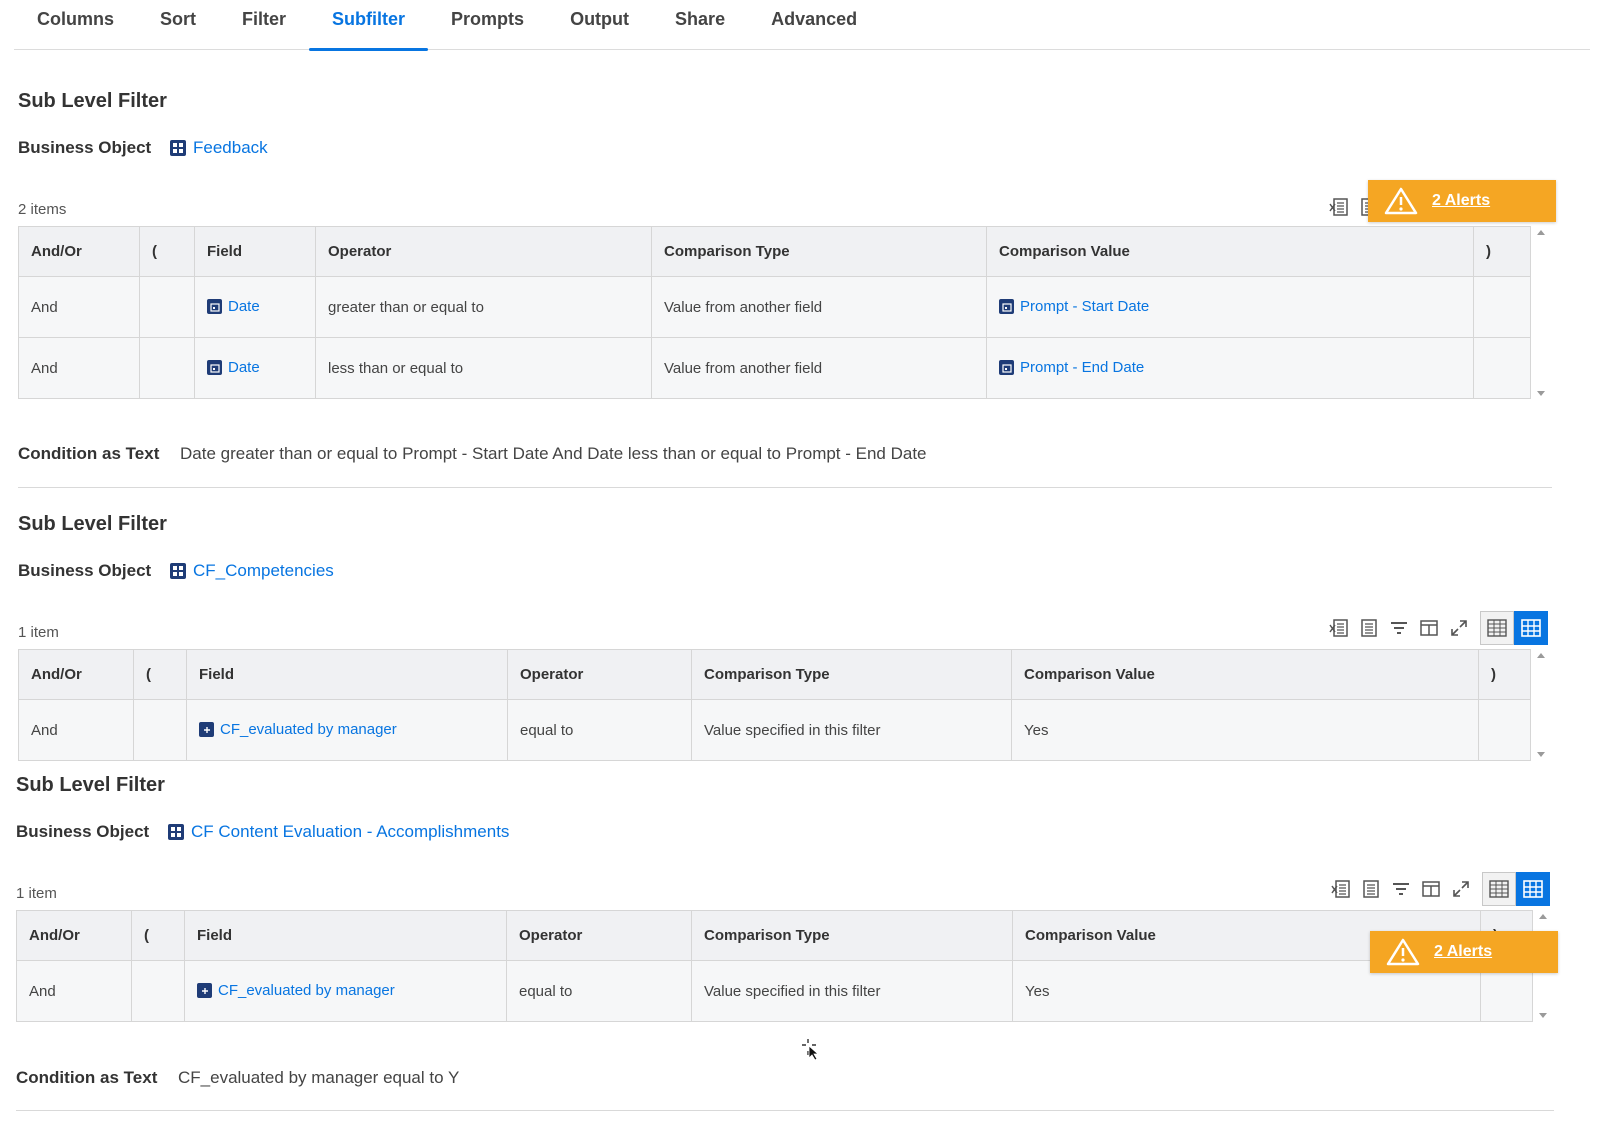 The height and width of the screenshot is (1144, 1600). Describe the element at coordinates (264, 25) in the screenshot. I see `tab-filter: Filter` at that location.